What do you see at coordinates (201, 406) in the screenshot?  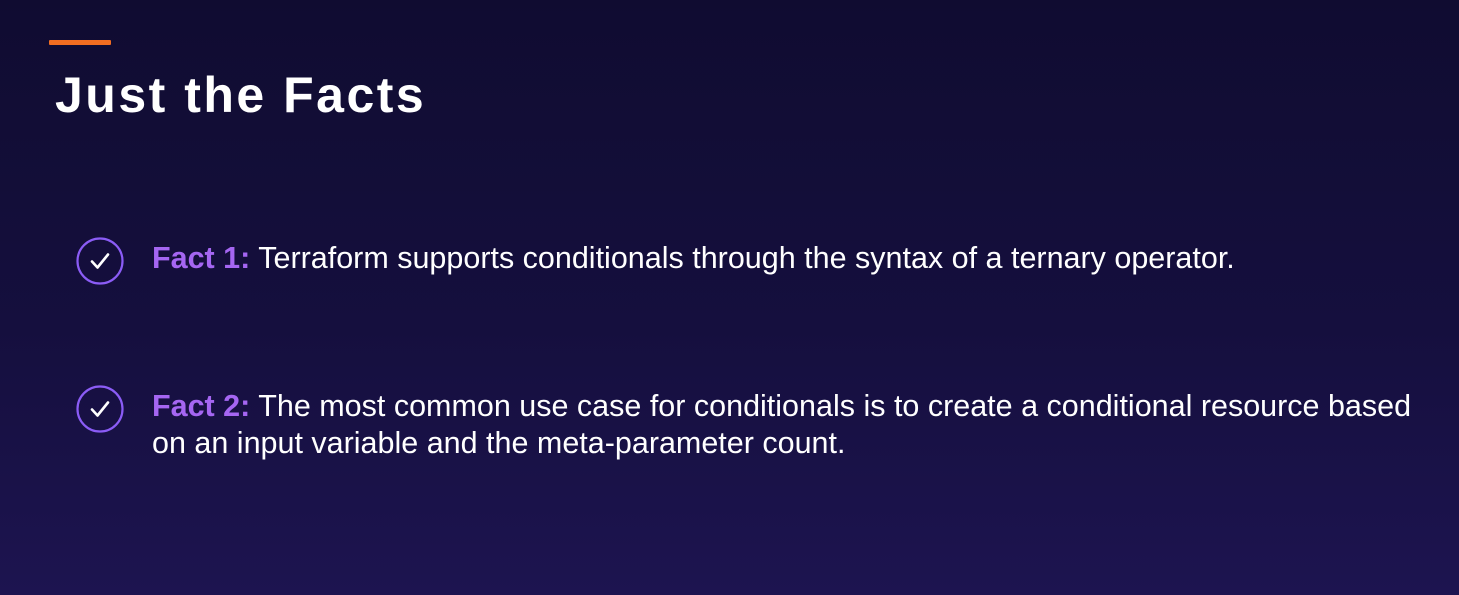 I see `fact-label: Fact 2:` at bounding box center [201, 406].